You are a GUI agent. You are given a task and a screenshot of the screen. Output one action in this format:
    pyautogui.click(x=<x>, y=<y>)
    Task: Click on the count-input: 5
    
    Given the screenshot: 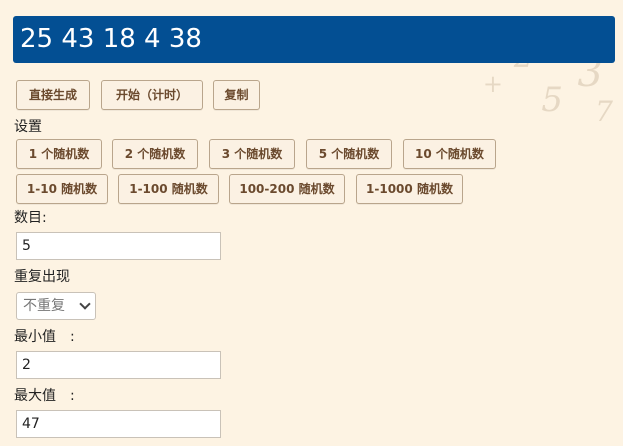 What is the action you would take?
    pyautogui.click(x=118, y=246)
    